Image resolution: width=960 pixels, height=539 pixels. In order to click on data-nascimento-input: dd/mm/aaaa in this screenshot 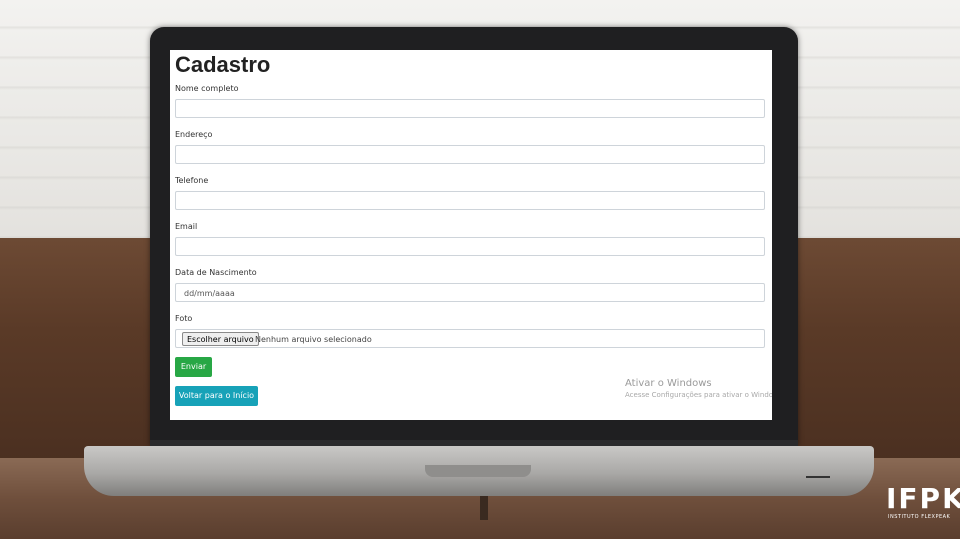, I will do `click(470, 292)`.